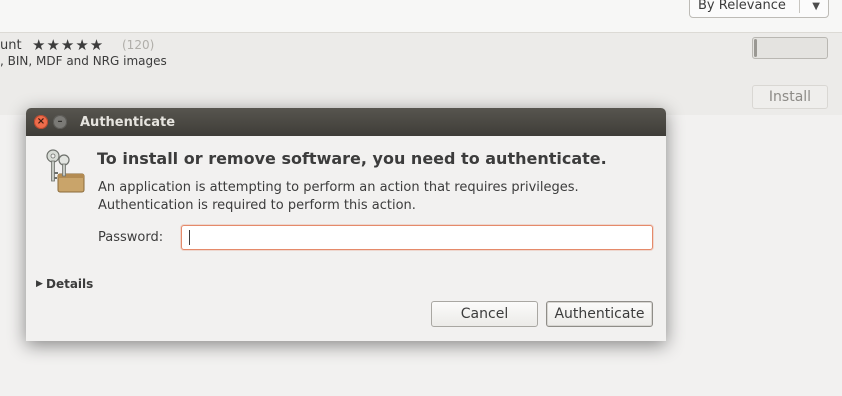  What do you see at coordinates (790, 48) in the screenshot?
I see `install-progress-bar` at bounding box center [790, 48].